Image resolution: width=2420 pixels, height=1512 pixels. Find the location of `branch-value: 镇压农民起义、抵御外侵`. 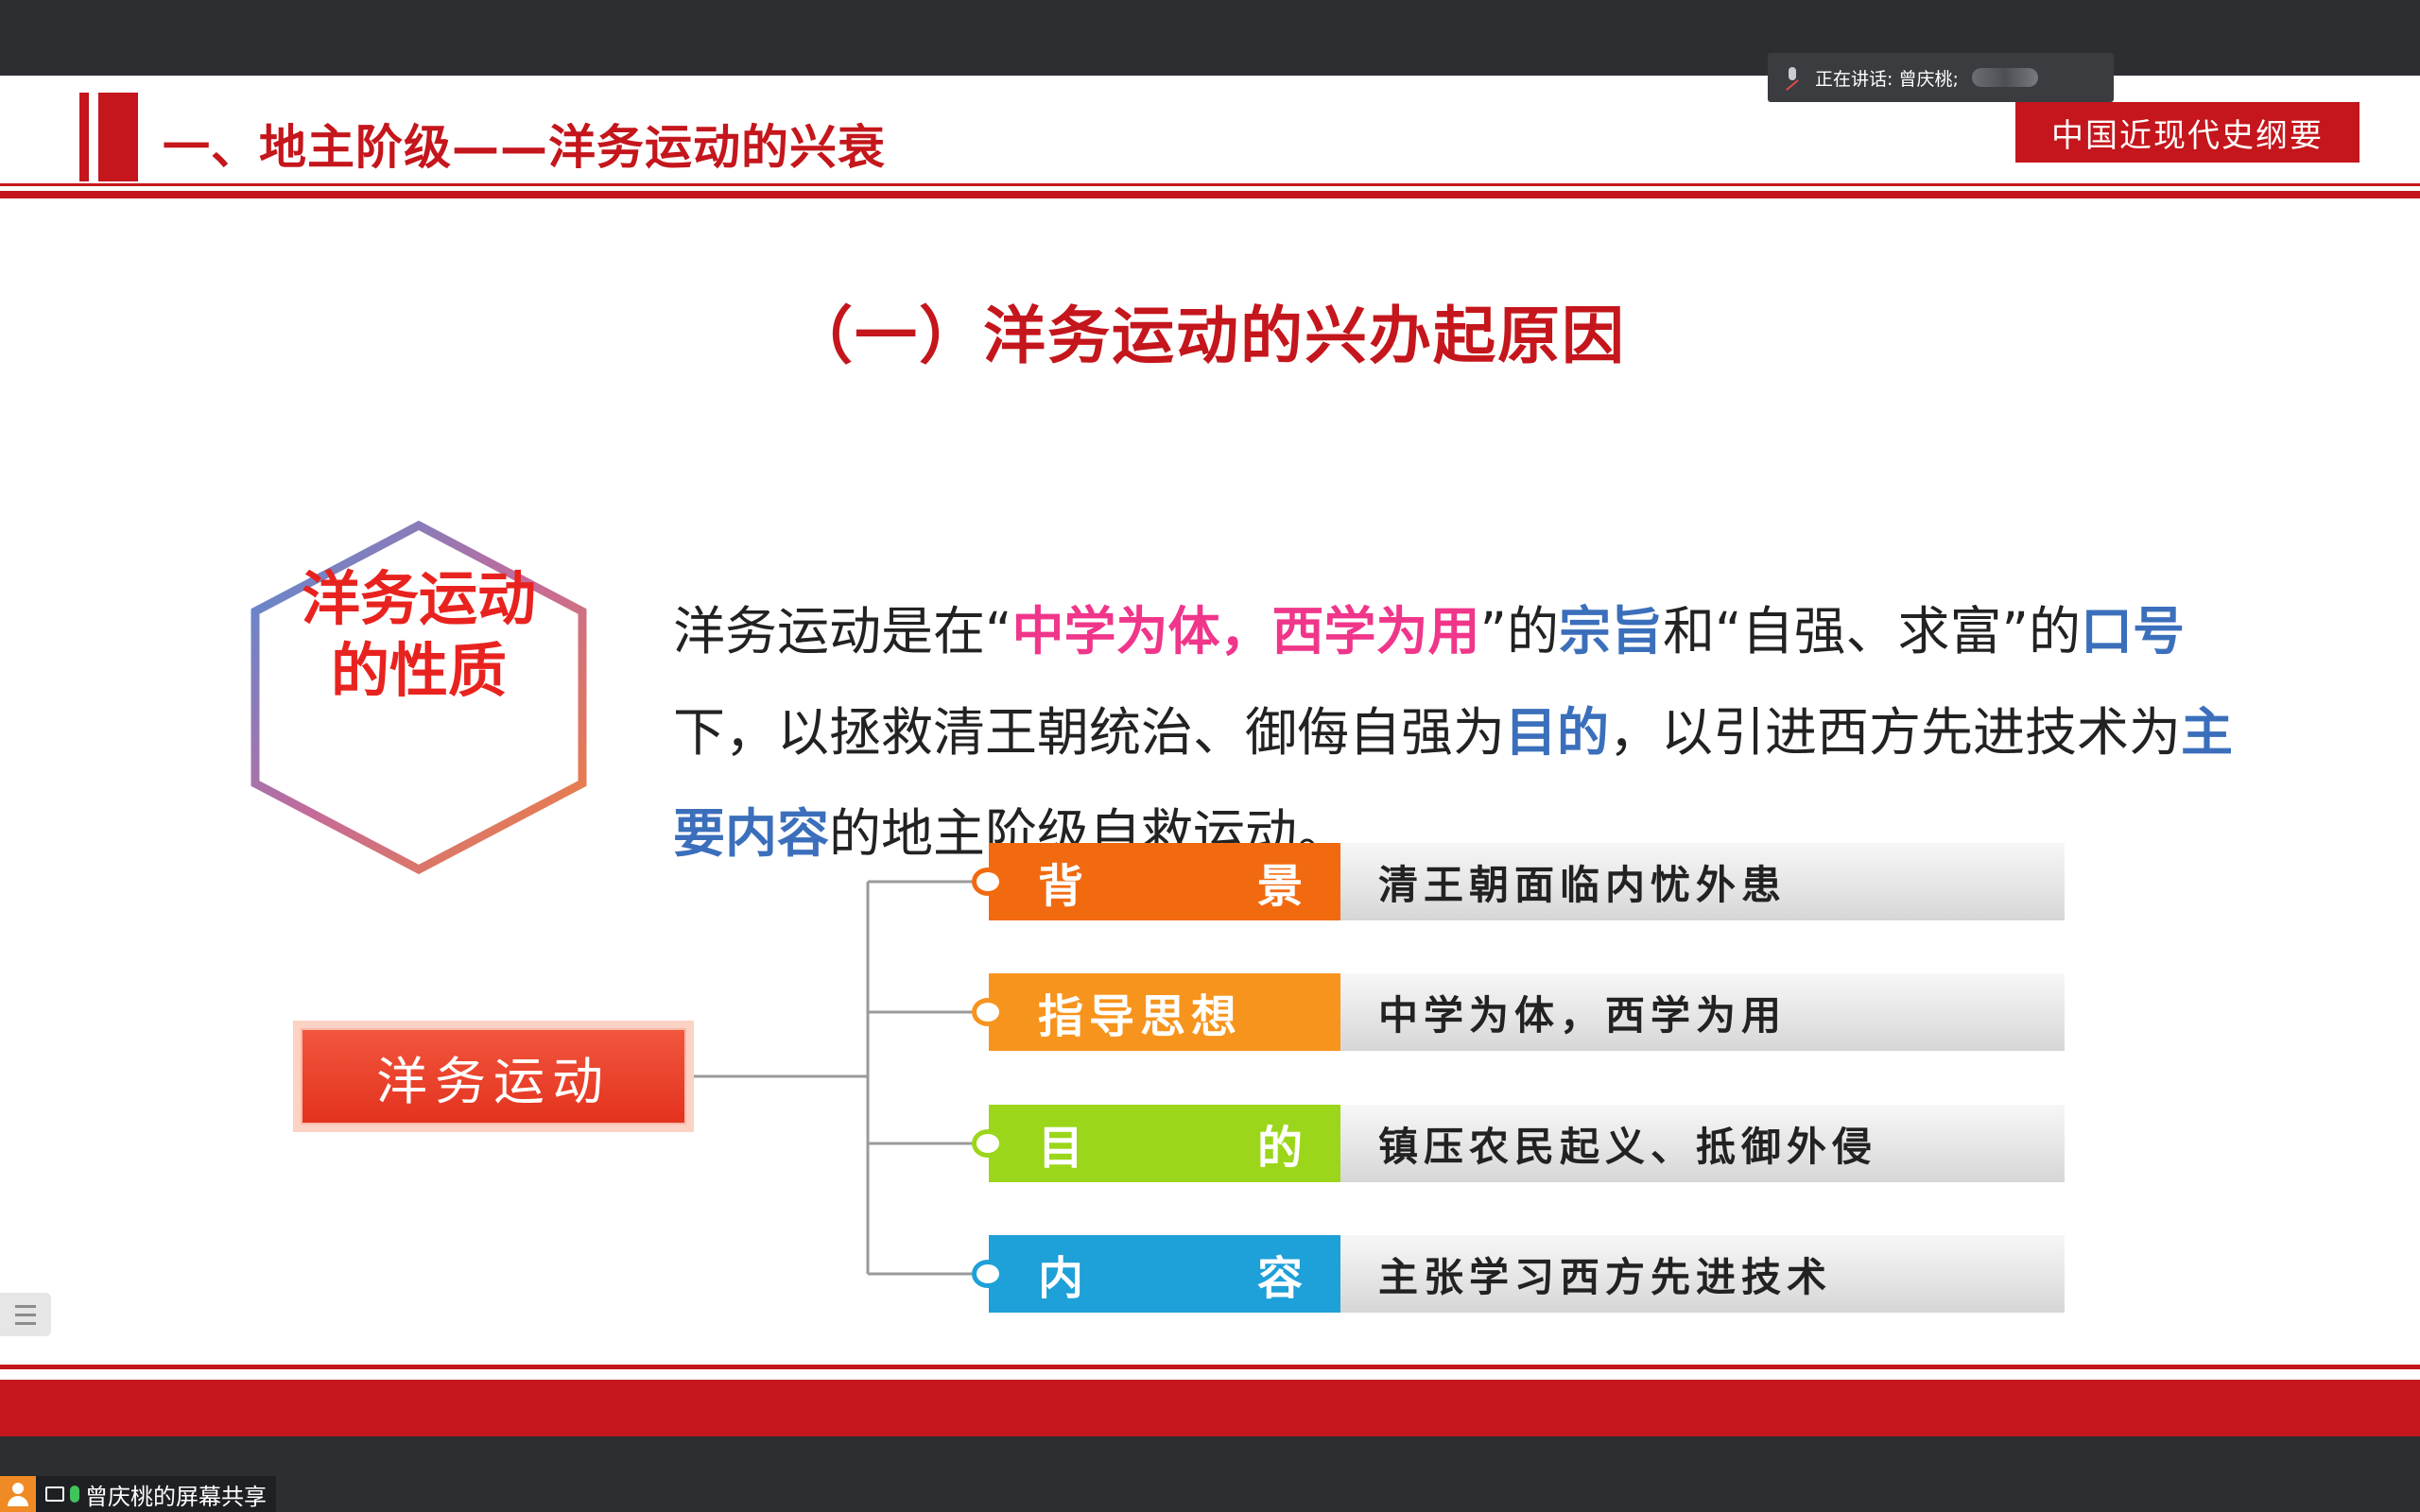

branch-value: 镇压农民起义、抵御外侵 is located at coordinates (1702, 1143).